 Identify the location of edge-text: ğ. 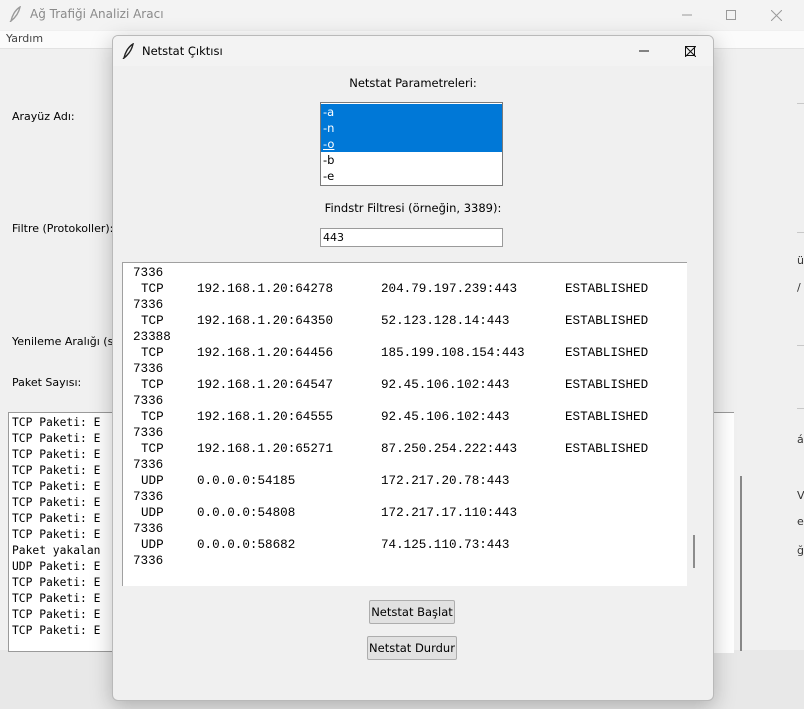
(800, 550).